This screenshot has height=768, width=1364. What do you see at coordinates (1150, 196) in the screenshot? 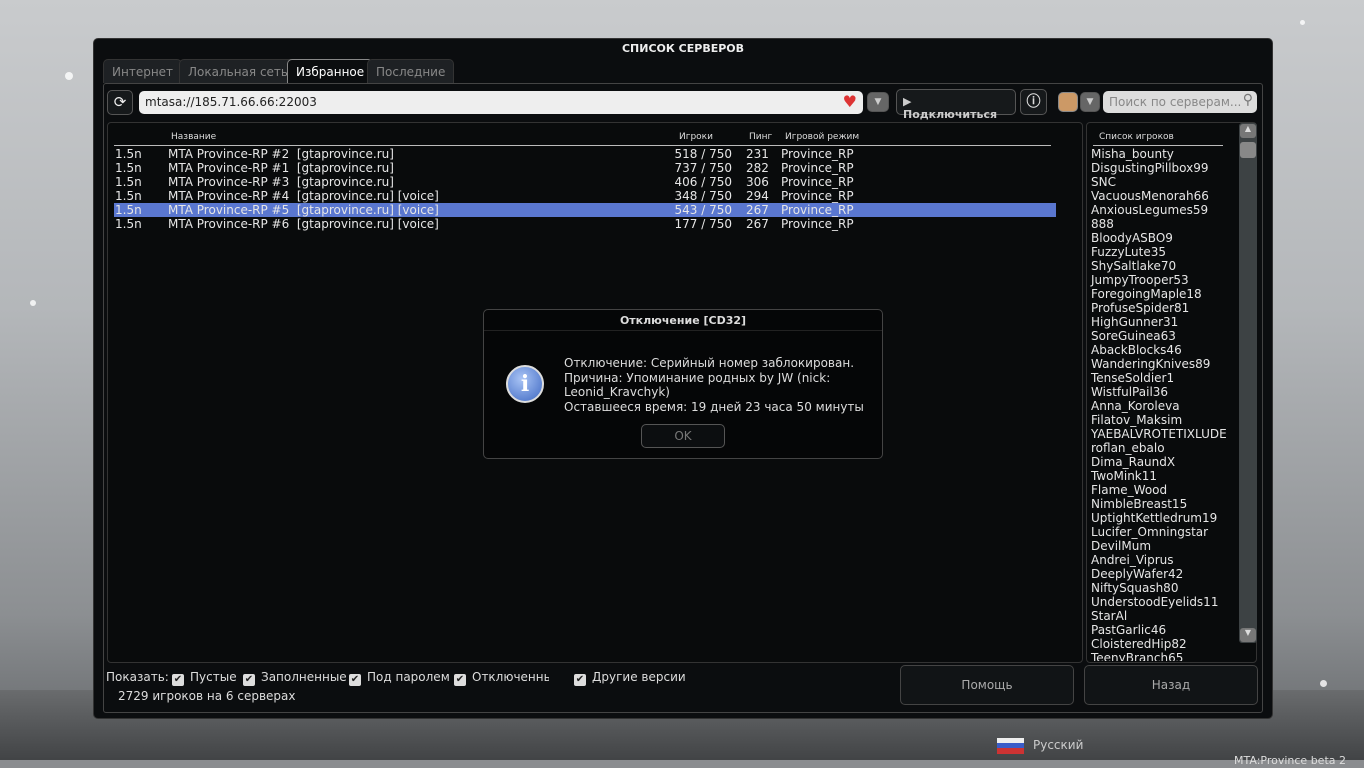
I see `player-list-item: VacuousMenorah66` at bounding box center [1150, 196].